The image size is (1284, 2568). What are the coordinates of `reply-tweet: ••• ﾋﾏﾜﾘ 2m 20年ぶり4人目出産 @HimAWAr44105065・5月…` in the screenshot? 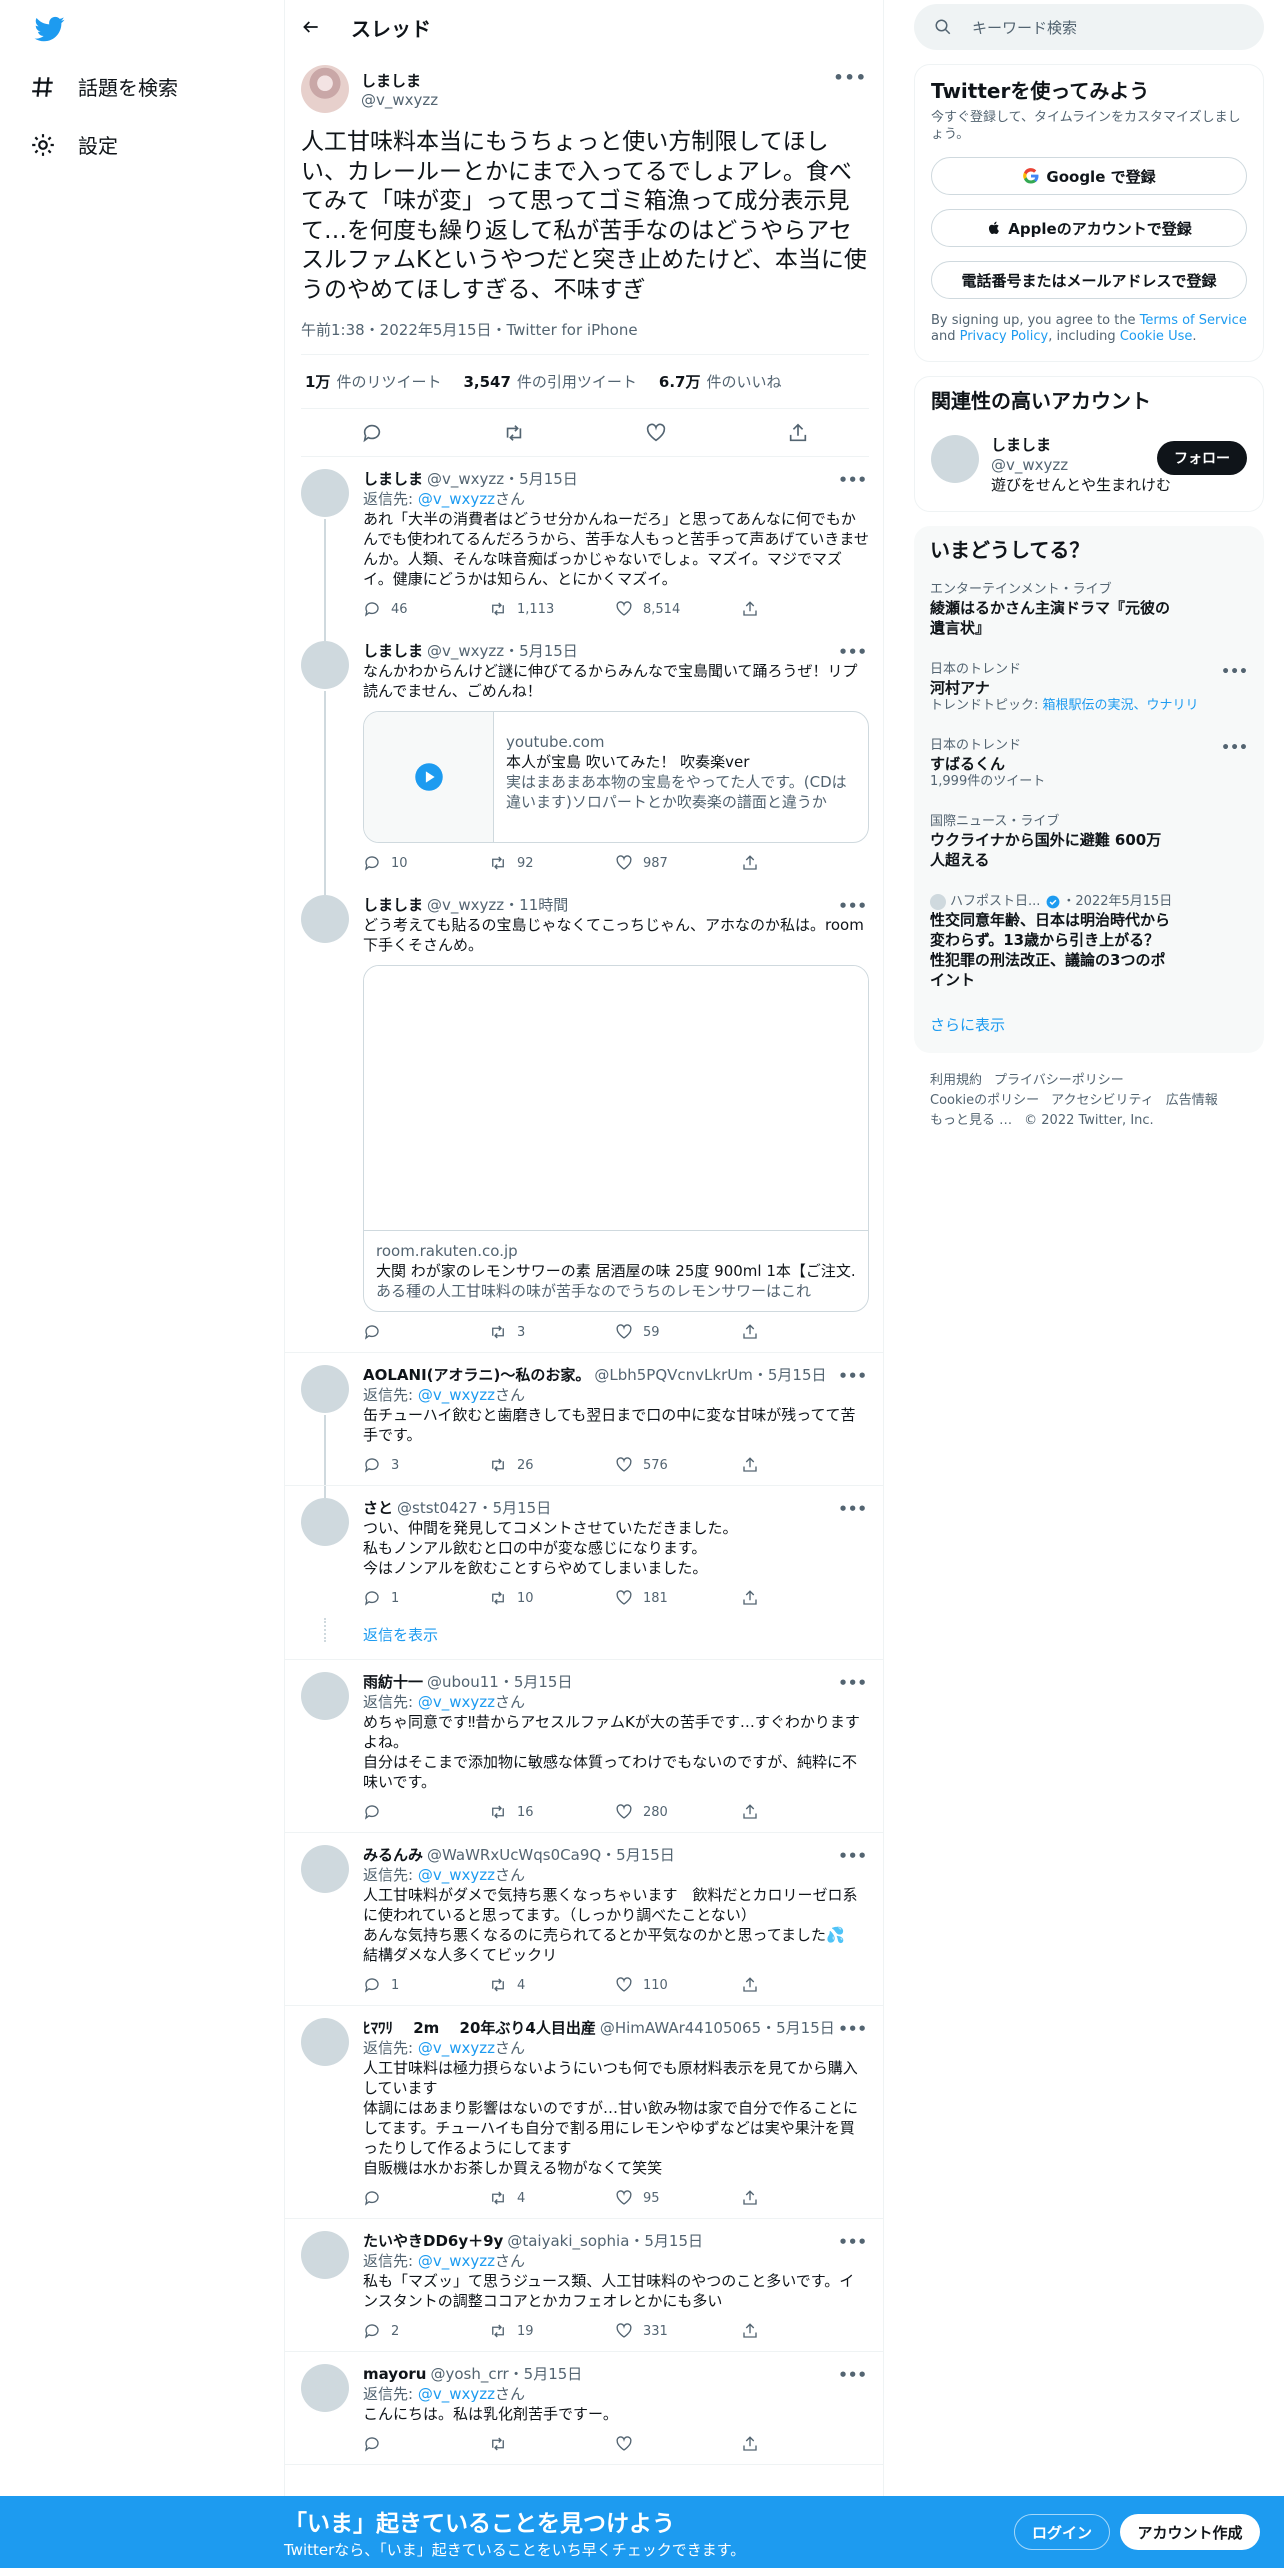 It's located at (584, 2112).